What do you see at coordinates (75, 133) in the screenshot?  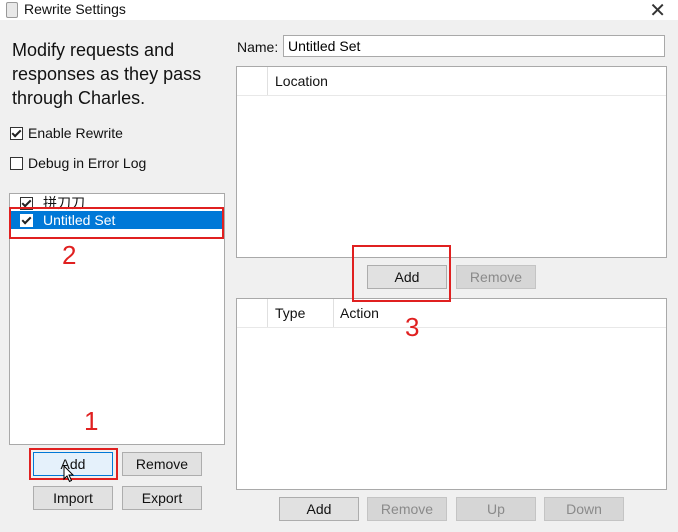 I see `enable-rewrite-label: Enable Rewrite` at bounding box center [75, 133].